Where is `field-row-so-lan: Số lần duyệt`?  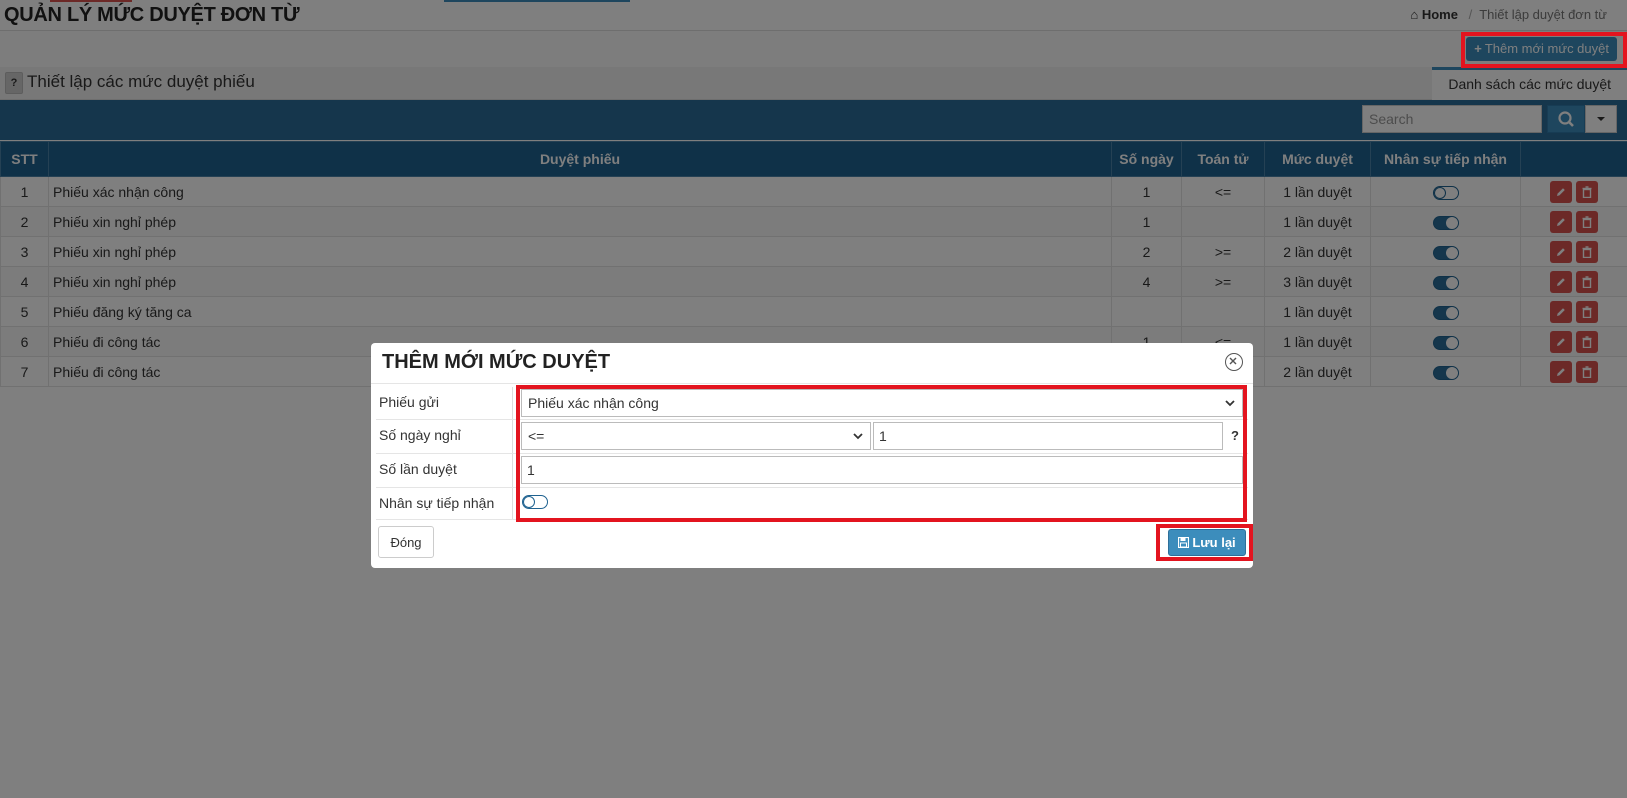 field-row-so-lan: Số lần duyệt is located at coordinates (812, 471).